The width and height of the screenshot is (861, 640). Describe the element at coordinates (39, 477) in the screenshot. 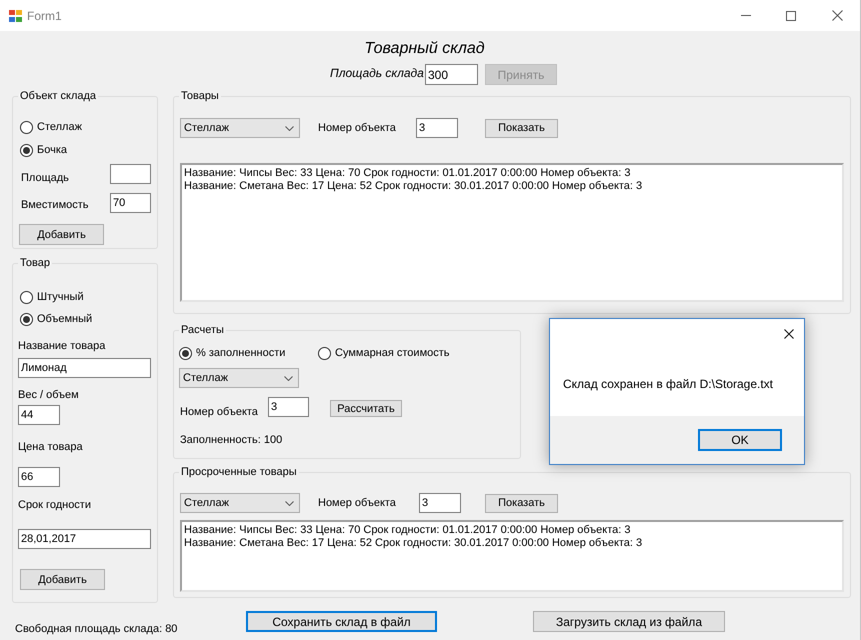

I see `text-field: 66` at that location.